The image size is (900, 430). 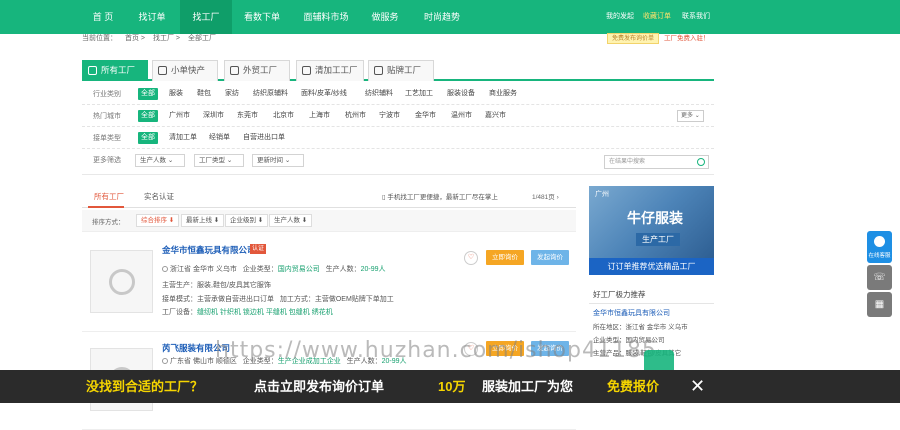 I want to click on promo-count: 10万, so click(x=452, y=386).